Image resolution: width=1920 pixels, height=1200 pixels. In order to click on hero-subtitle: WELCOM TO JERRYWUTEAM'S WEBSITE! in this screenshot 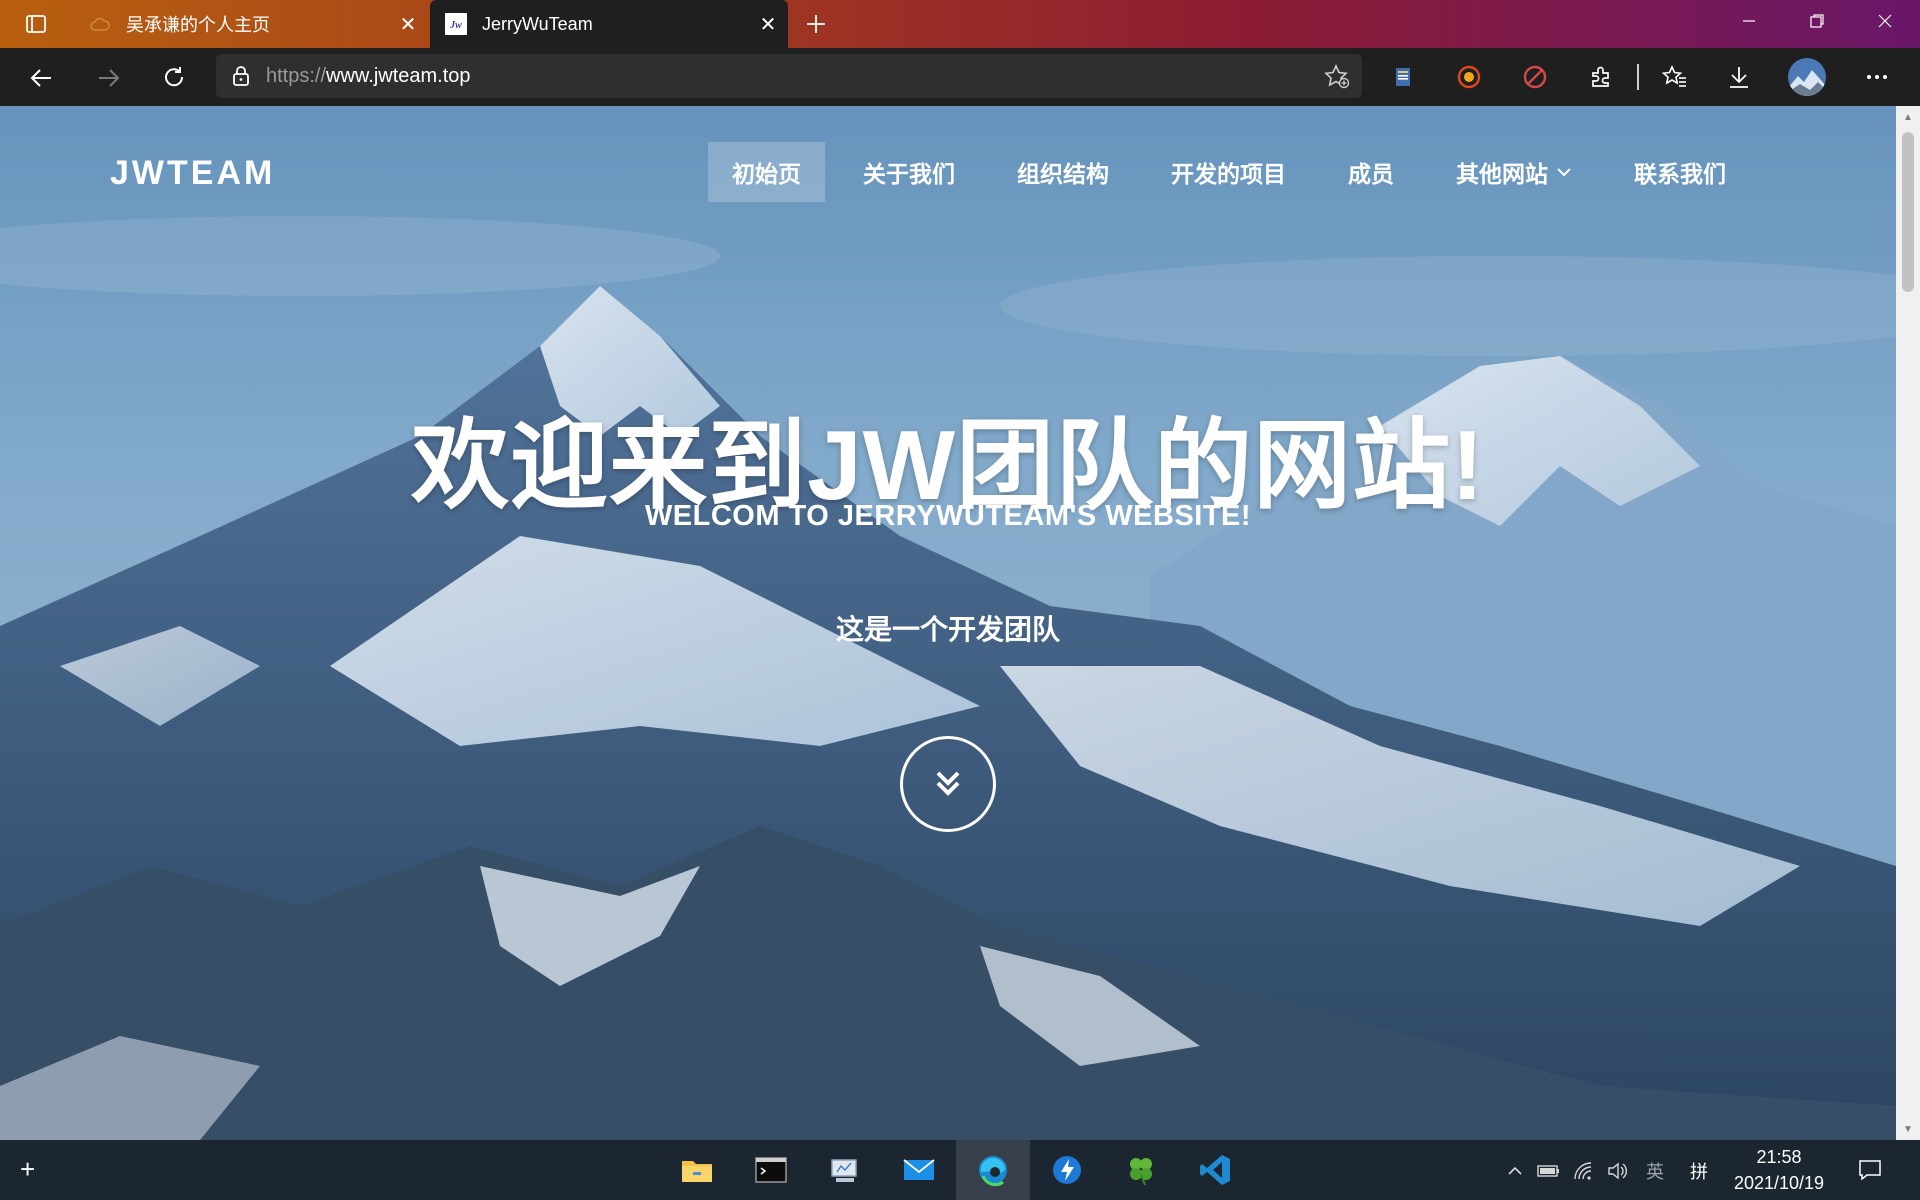, I will do `click(948, 516)`.